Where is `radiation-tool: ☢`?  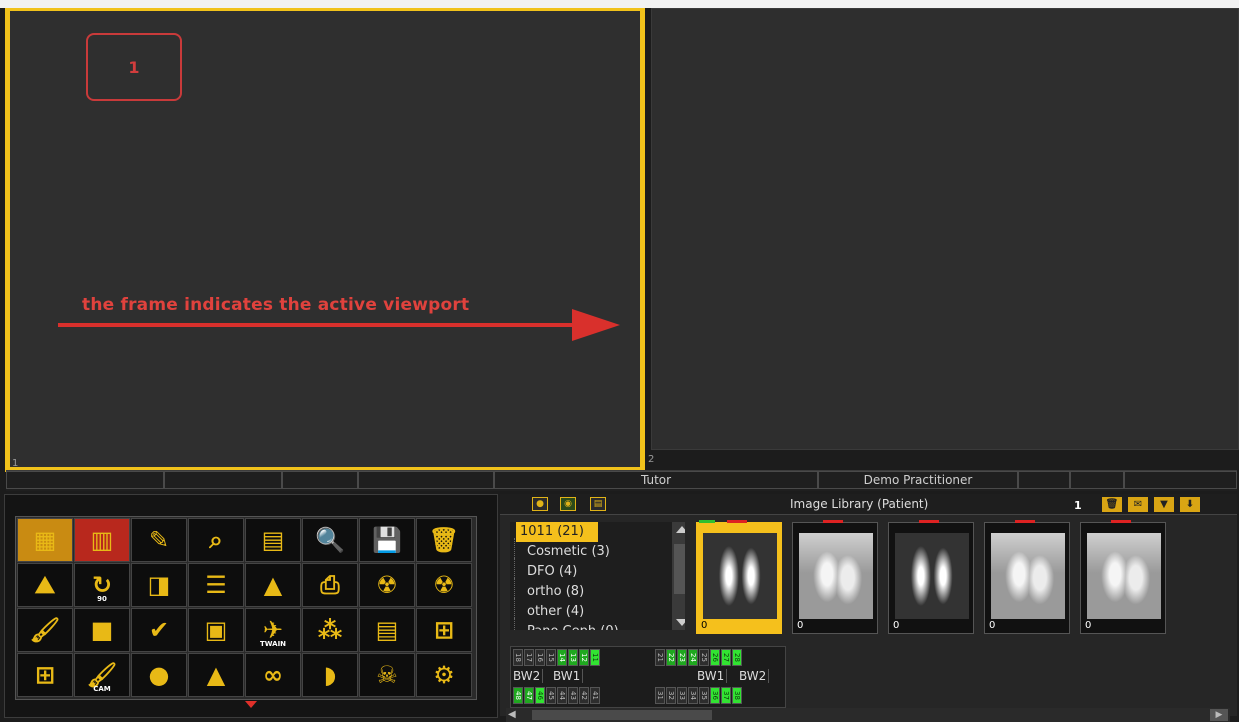
radiation-tool: ☢ is located at coordinates (387, 585).